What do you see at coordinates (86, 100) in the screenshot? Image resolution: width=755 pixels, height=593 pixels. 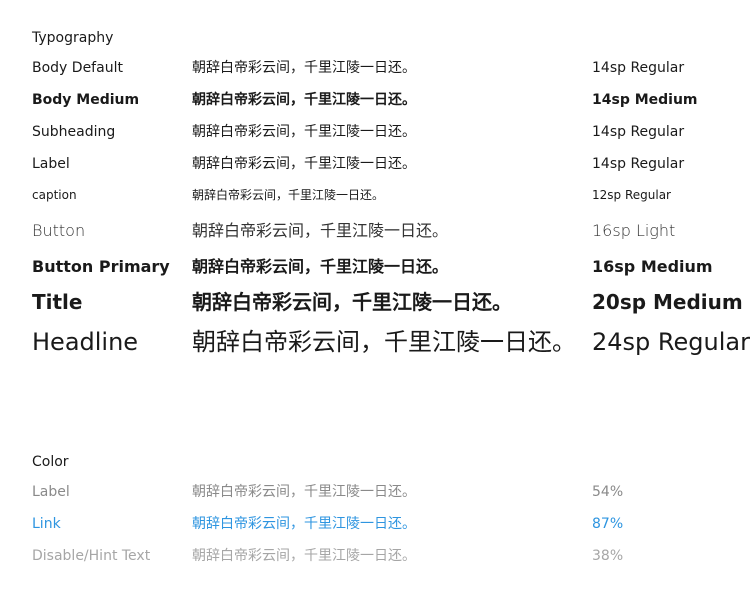 I see `style-name: Body Medium` at bounding box center [86, 100].